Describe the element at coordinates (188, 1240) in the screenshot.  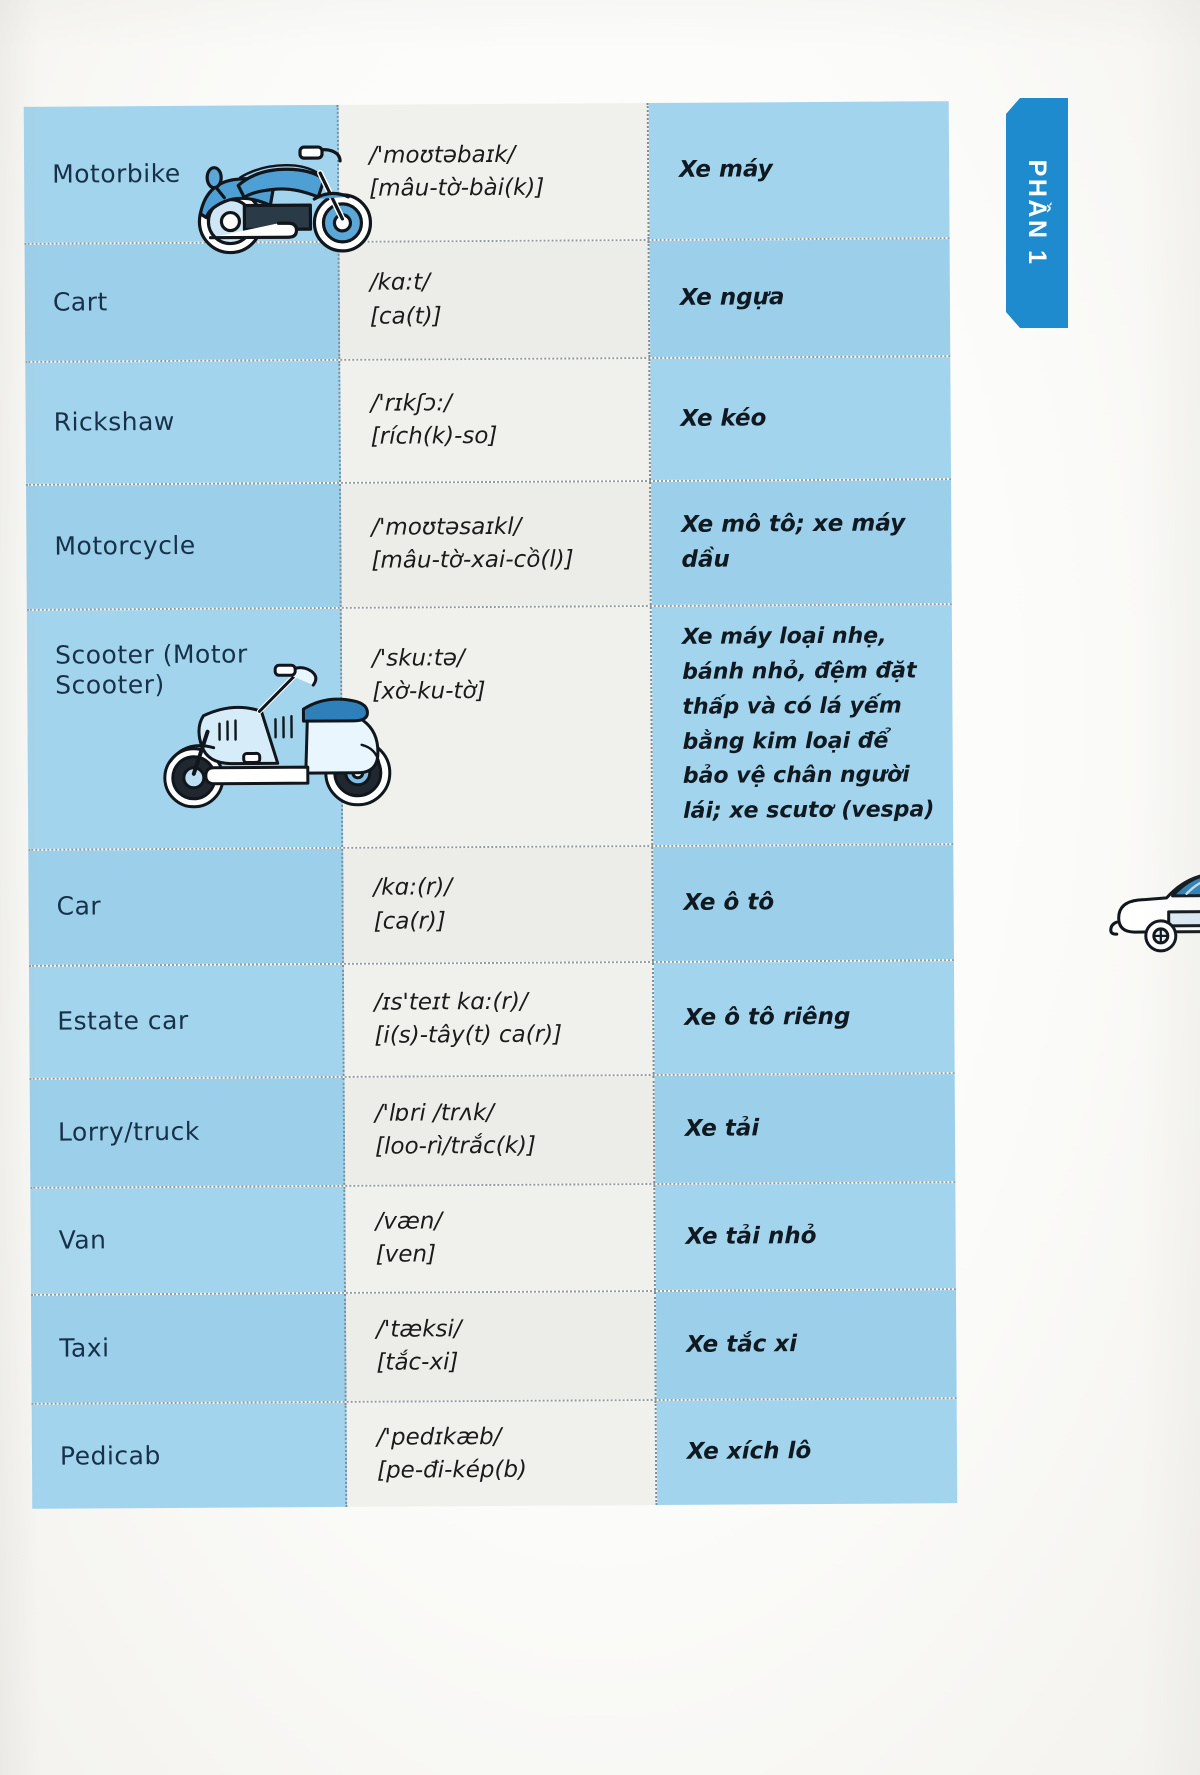
I see `term-cell: Van` at that location.